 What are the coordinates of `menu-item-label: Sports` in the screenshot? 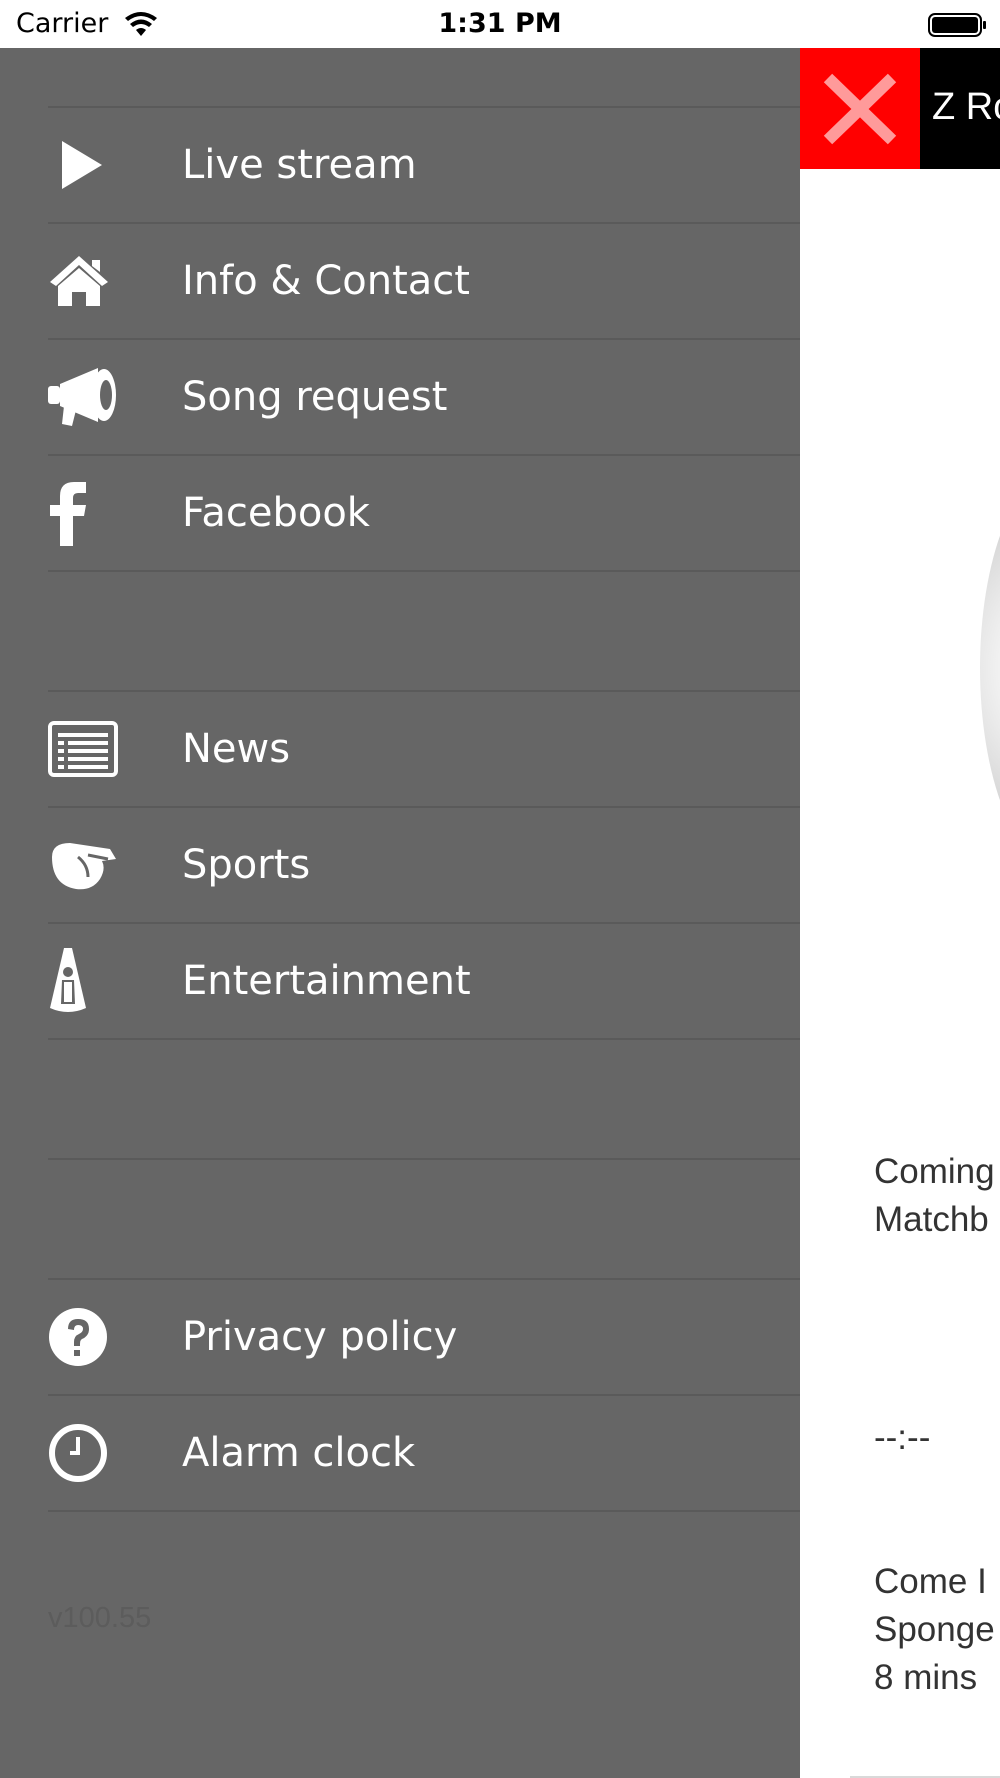 It's located at (246, 865).